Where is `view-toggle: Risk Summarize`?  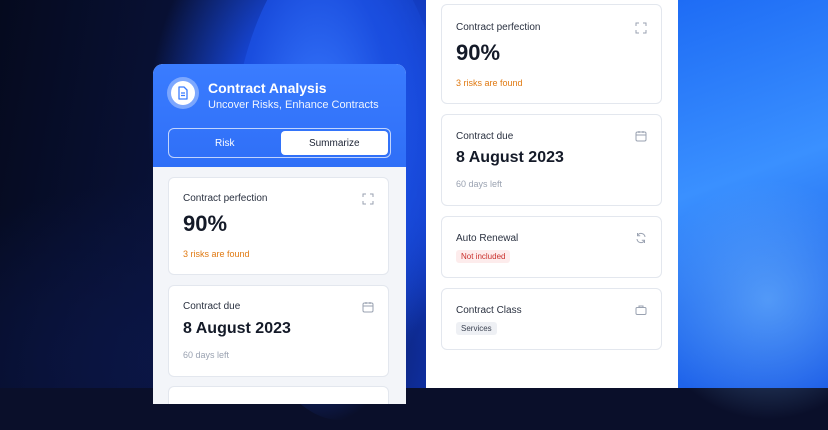 view-toggle: Risk Summarize is located at coordinates (279, 143).